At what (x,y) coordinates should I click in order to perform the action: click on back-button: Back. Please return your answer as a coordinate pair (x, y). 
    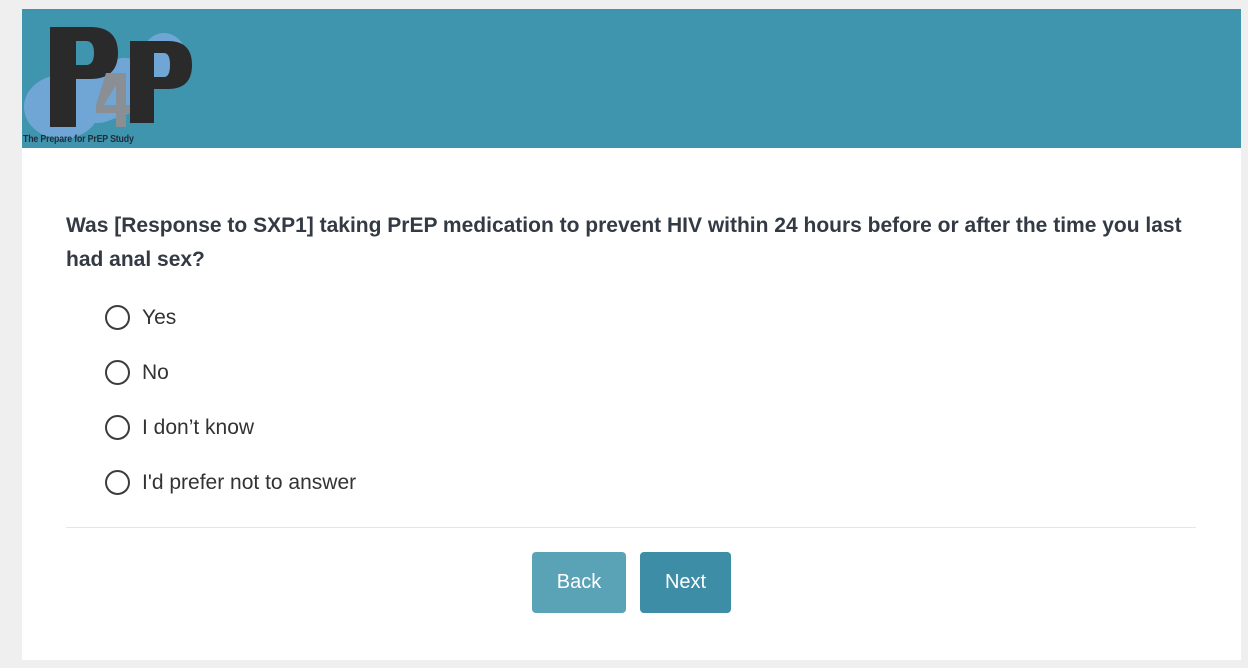
    Looking at the image, I should click on (579, 582).